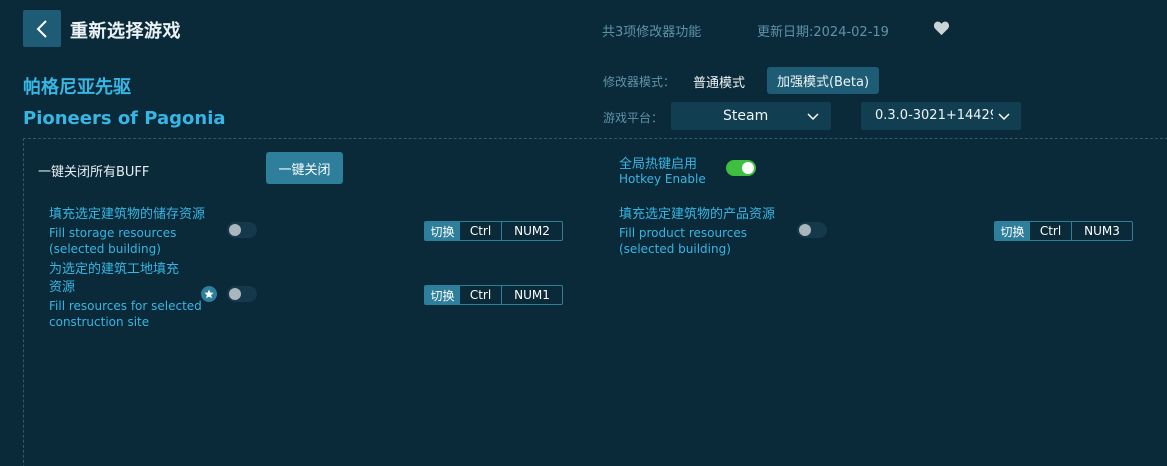  I want to click on heart-icon, so click(941, 28).